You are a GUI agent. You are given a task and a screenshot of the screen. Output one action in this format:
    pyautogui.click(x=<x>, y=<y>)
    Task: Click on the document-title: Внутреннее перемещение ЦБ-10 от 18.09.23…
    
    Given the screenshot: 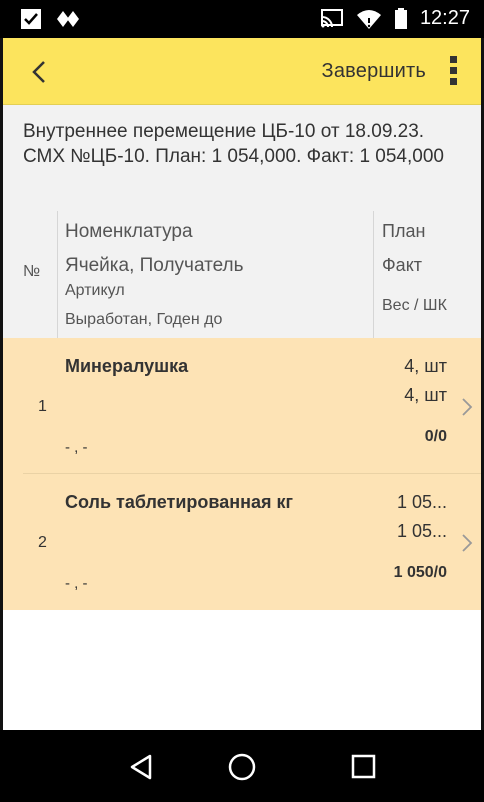 What is the action you would take?
    pyautogui.click(x=233, y=144)
    